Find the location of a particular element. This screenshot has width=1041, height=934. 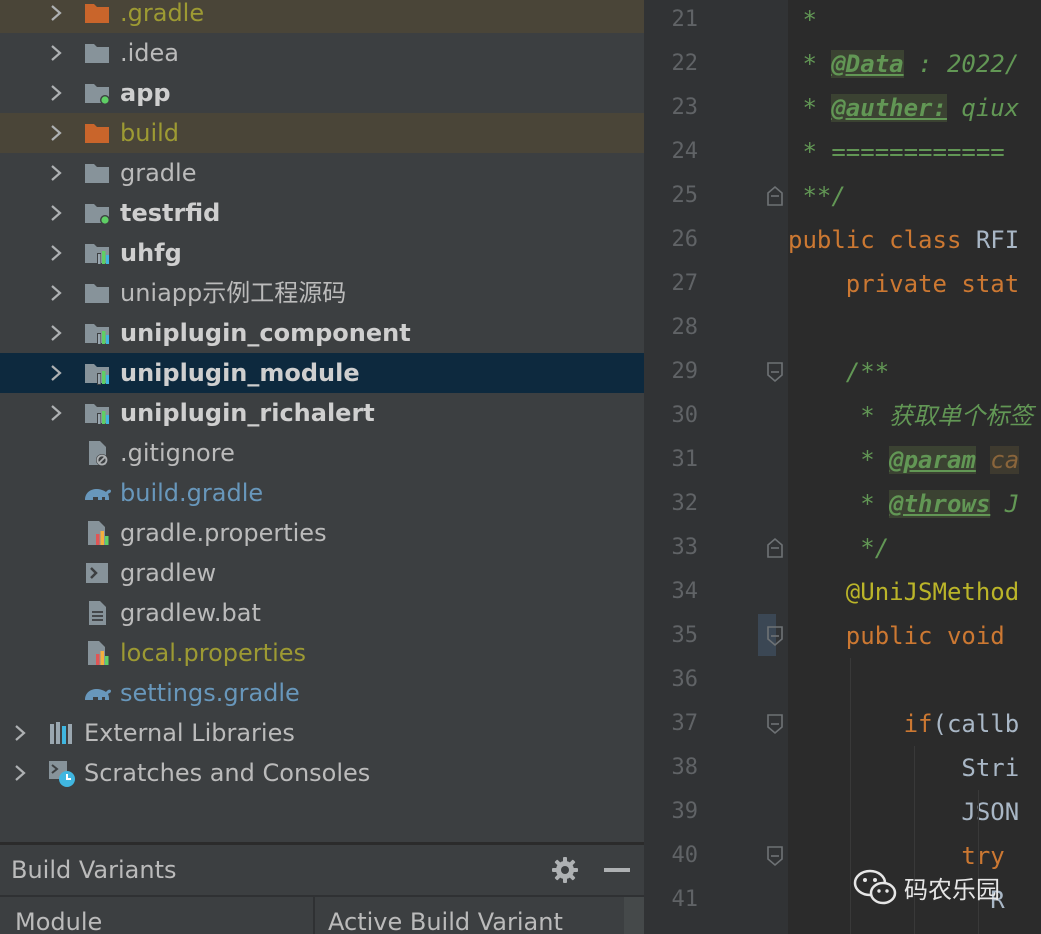

tree-item: uniplugin_component is located at coordinates (322, 333).